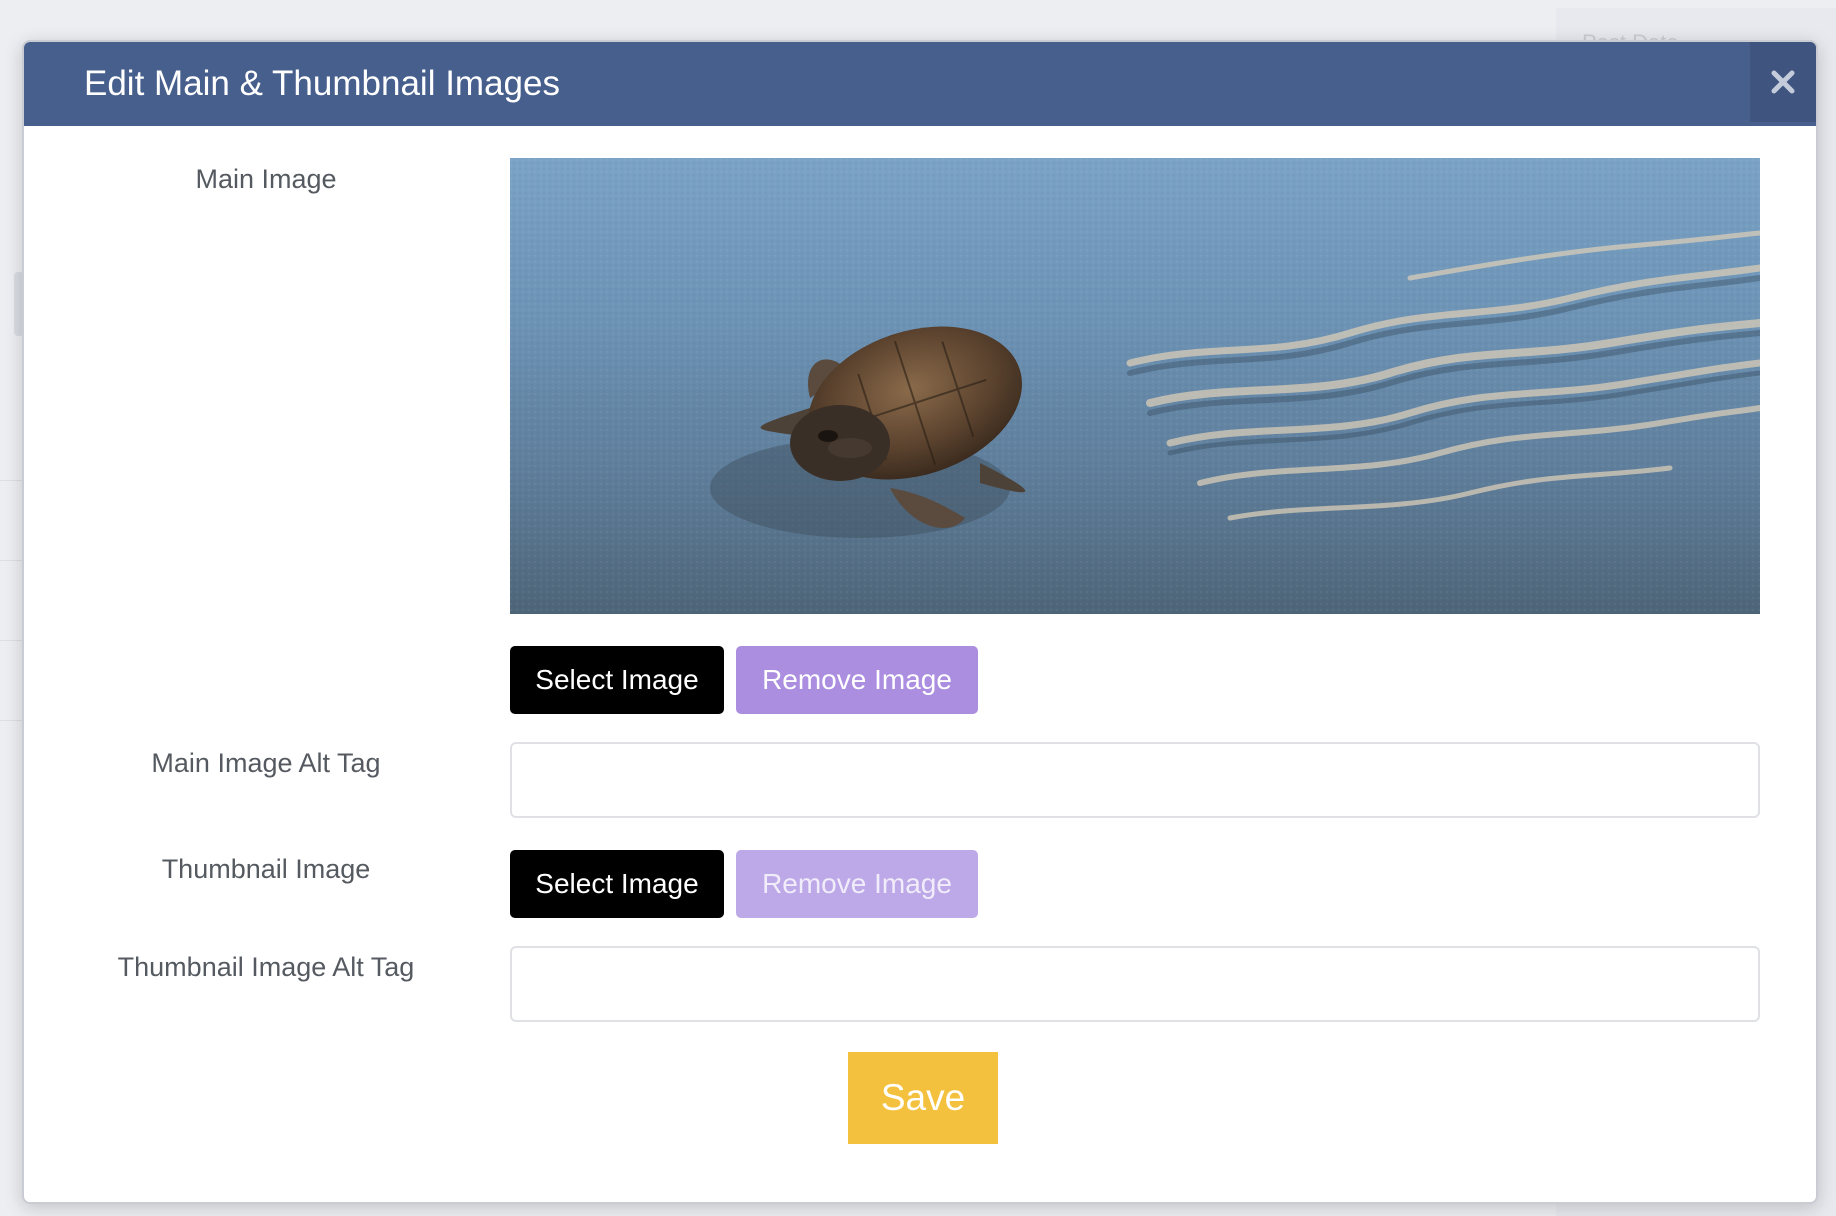  What do you see at coordinates (857, 680) in the screenshot?
I see `main-remove-image-button: Remove Image` at bounding box center [857, 680].